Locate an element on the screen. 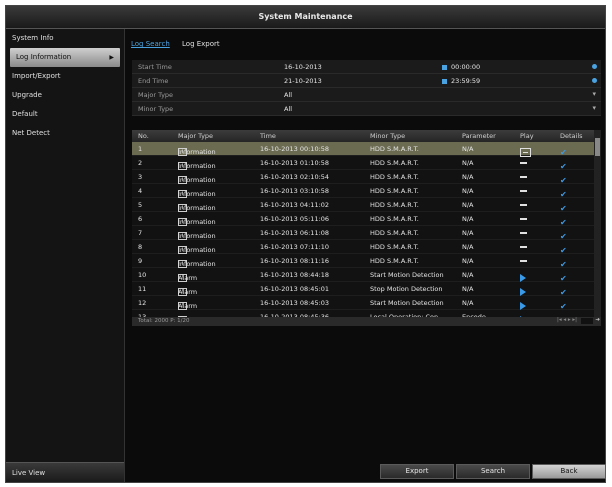  cell-no: 6 is located at coordinates (140, 219).